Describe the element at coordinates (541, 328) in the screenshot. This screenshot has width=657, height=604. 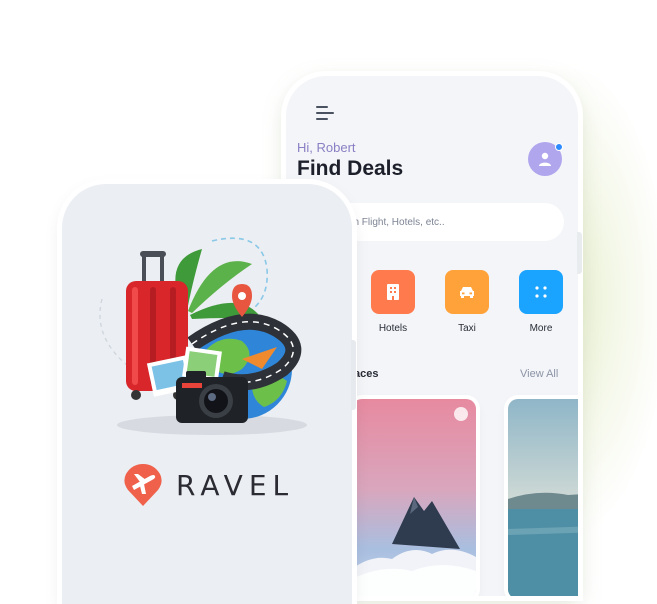
I see `category-label: More` at that location.